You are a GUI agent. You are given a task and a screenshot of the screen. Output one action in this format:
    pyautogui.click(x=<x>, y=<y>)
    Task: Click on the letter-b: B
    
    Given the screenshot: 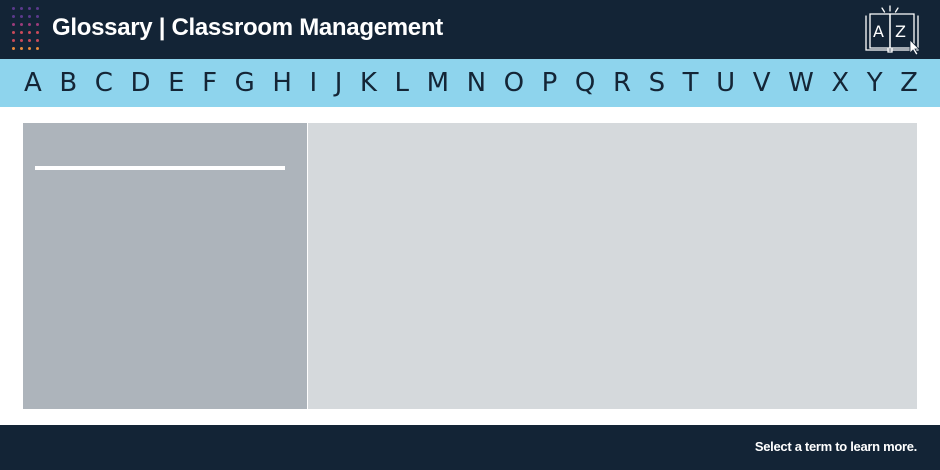 What is the action you would take?
    pyautogui.click(x=68, y=83)
    